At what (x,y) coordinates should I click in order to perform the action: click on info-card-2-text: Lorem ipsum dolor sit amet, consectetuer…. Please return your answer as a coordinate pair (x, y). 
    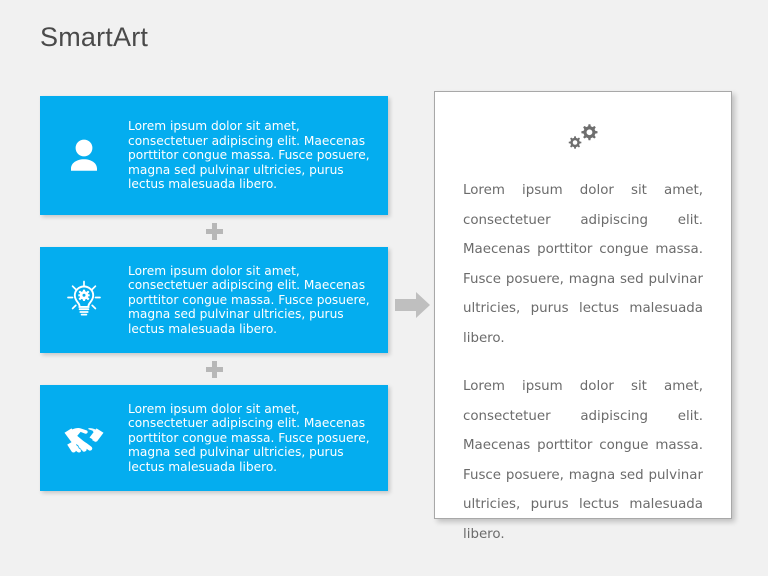
    Looking at the image, I should click on (249, 299).